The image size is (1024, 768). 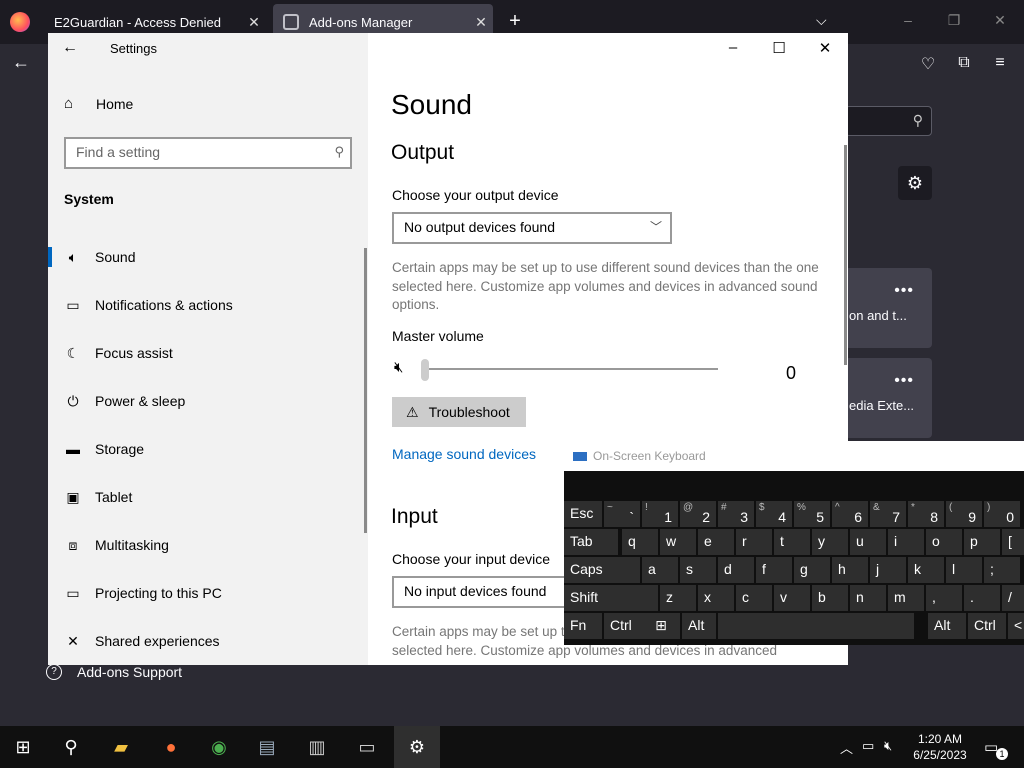 I want to click on osk-key: Shift, so click(x=611, y=598).